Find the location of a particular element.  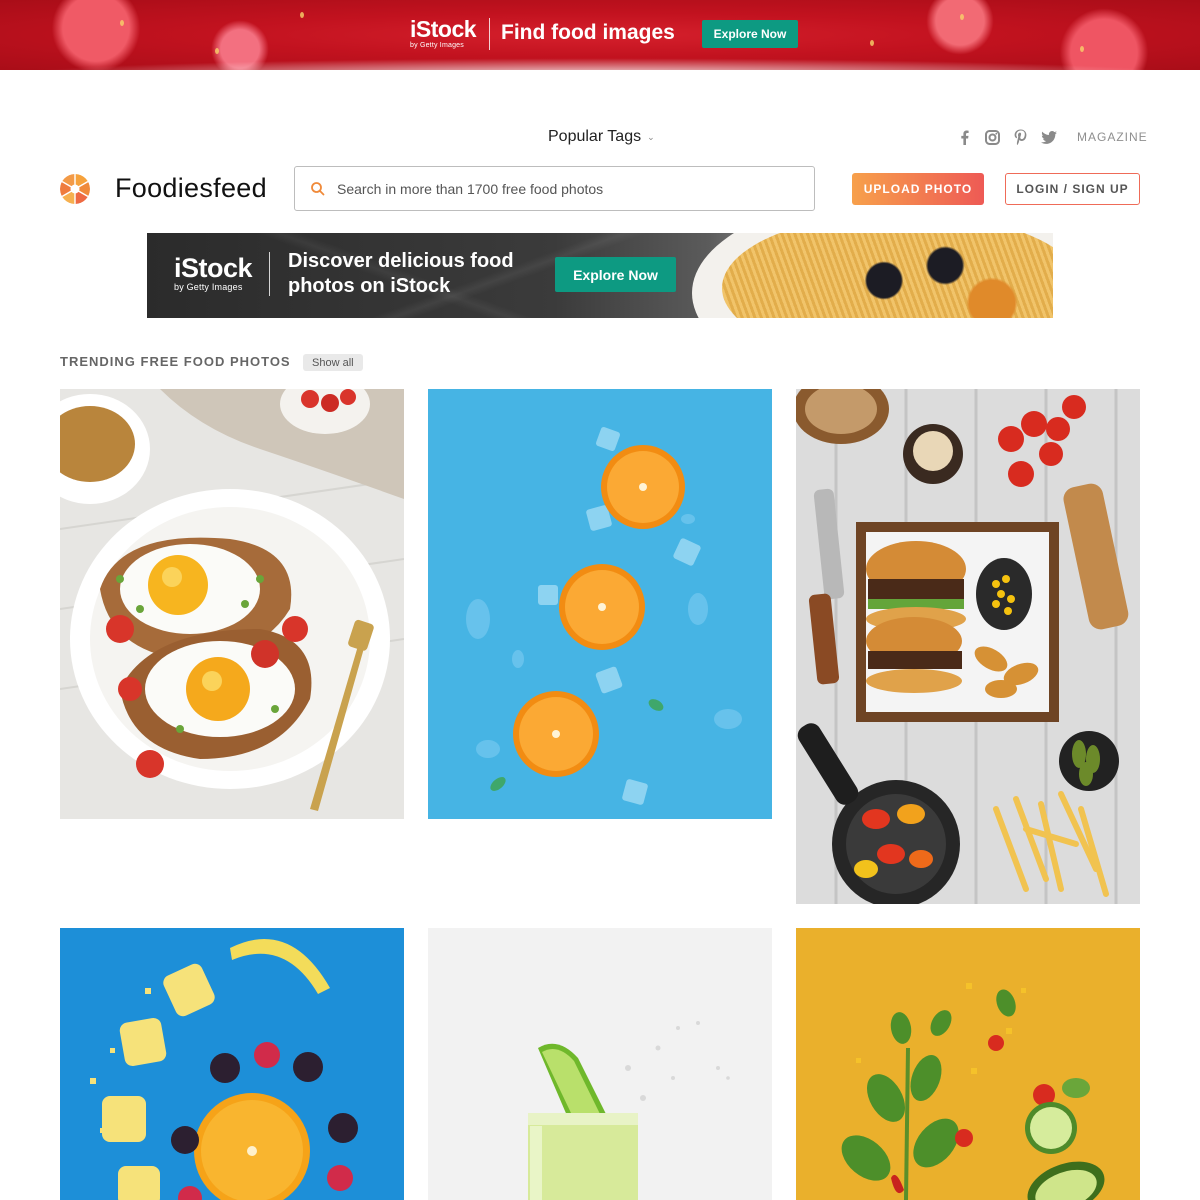

search-icon is located at coordinates (318, 189).